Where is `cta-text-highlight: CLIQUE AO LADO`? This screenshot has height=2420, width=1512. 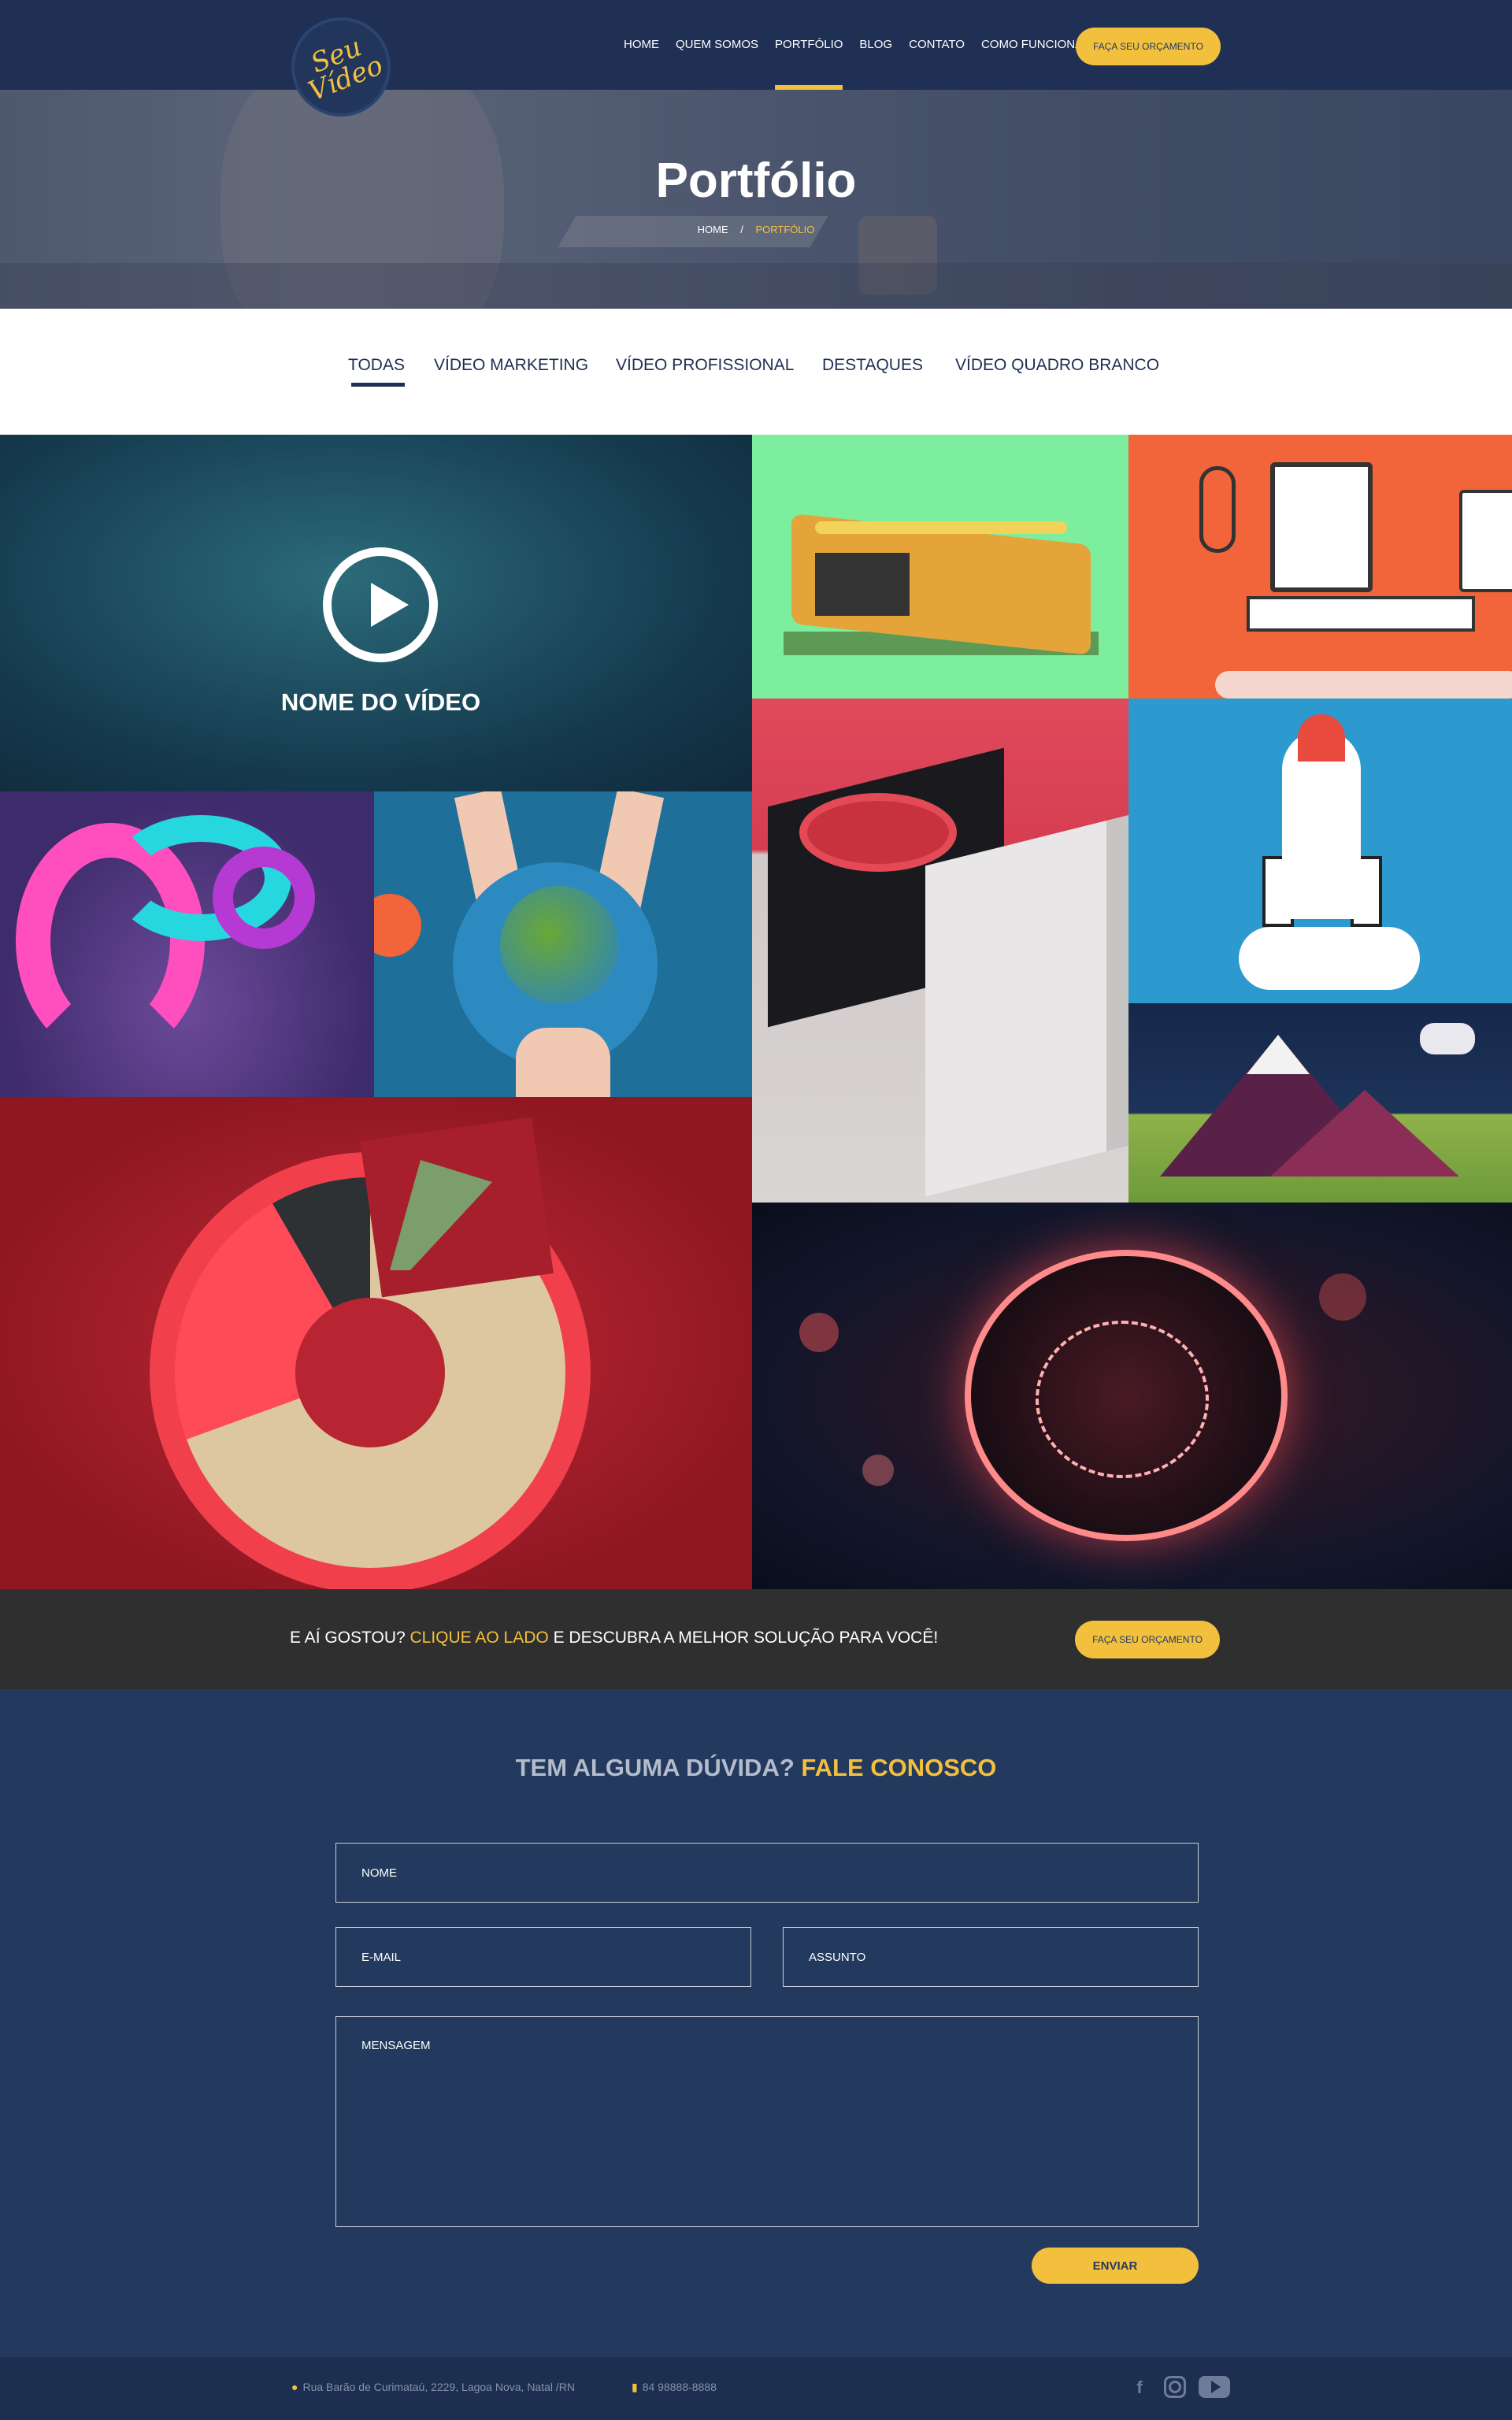 cta-text-highlight: CLIQUE AO LADO is located at coordinates (479, 1638).